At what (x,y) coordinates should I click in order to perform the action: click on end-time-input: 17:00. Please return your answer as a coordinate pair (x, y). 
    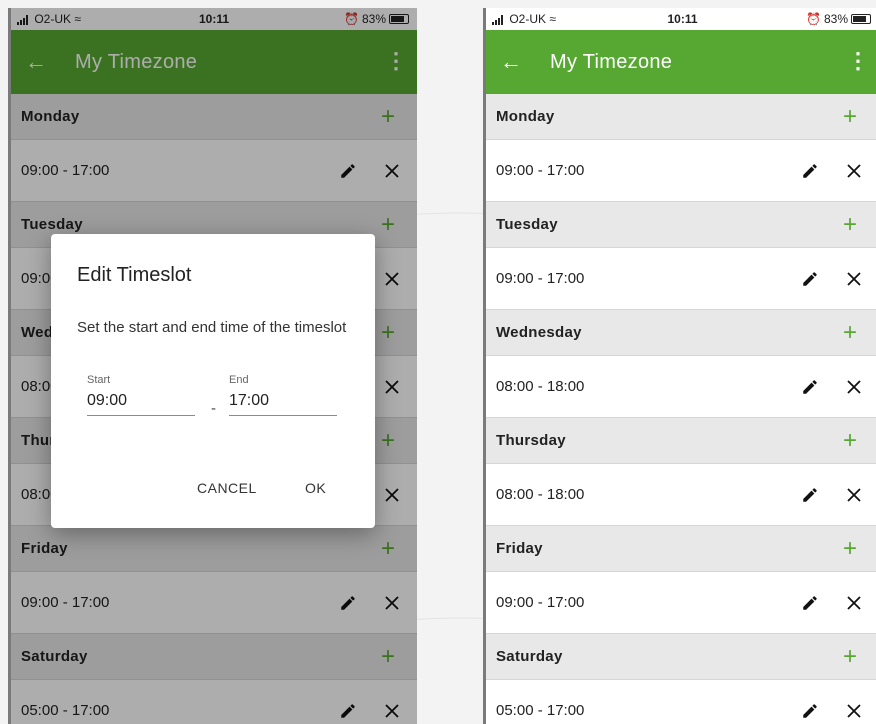
    Looking at the image, I should click on (283, 402).